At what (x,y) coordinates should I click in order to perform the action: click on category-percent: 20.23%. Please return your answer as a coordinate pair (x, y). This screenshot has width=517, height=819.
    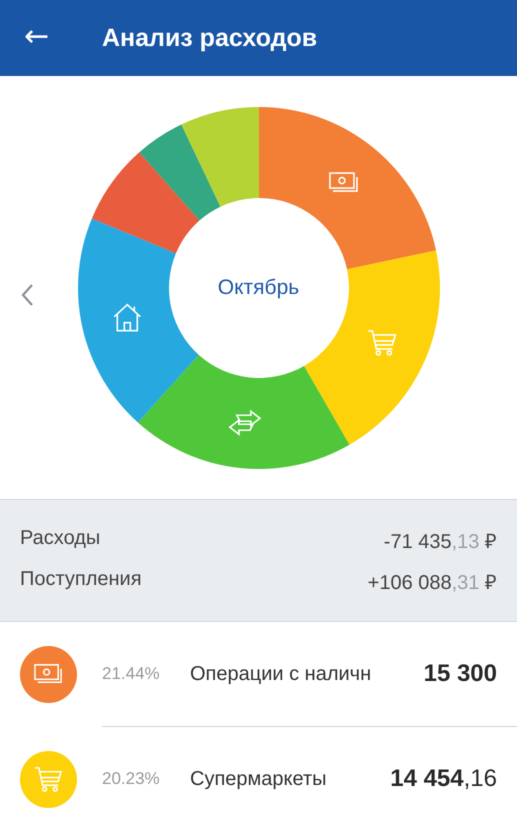
    Looking at the image, I should click on (131, 779).